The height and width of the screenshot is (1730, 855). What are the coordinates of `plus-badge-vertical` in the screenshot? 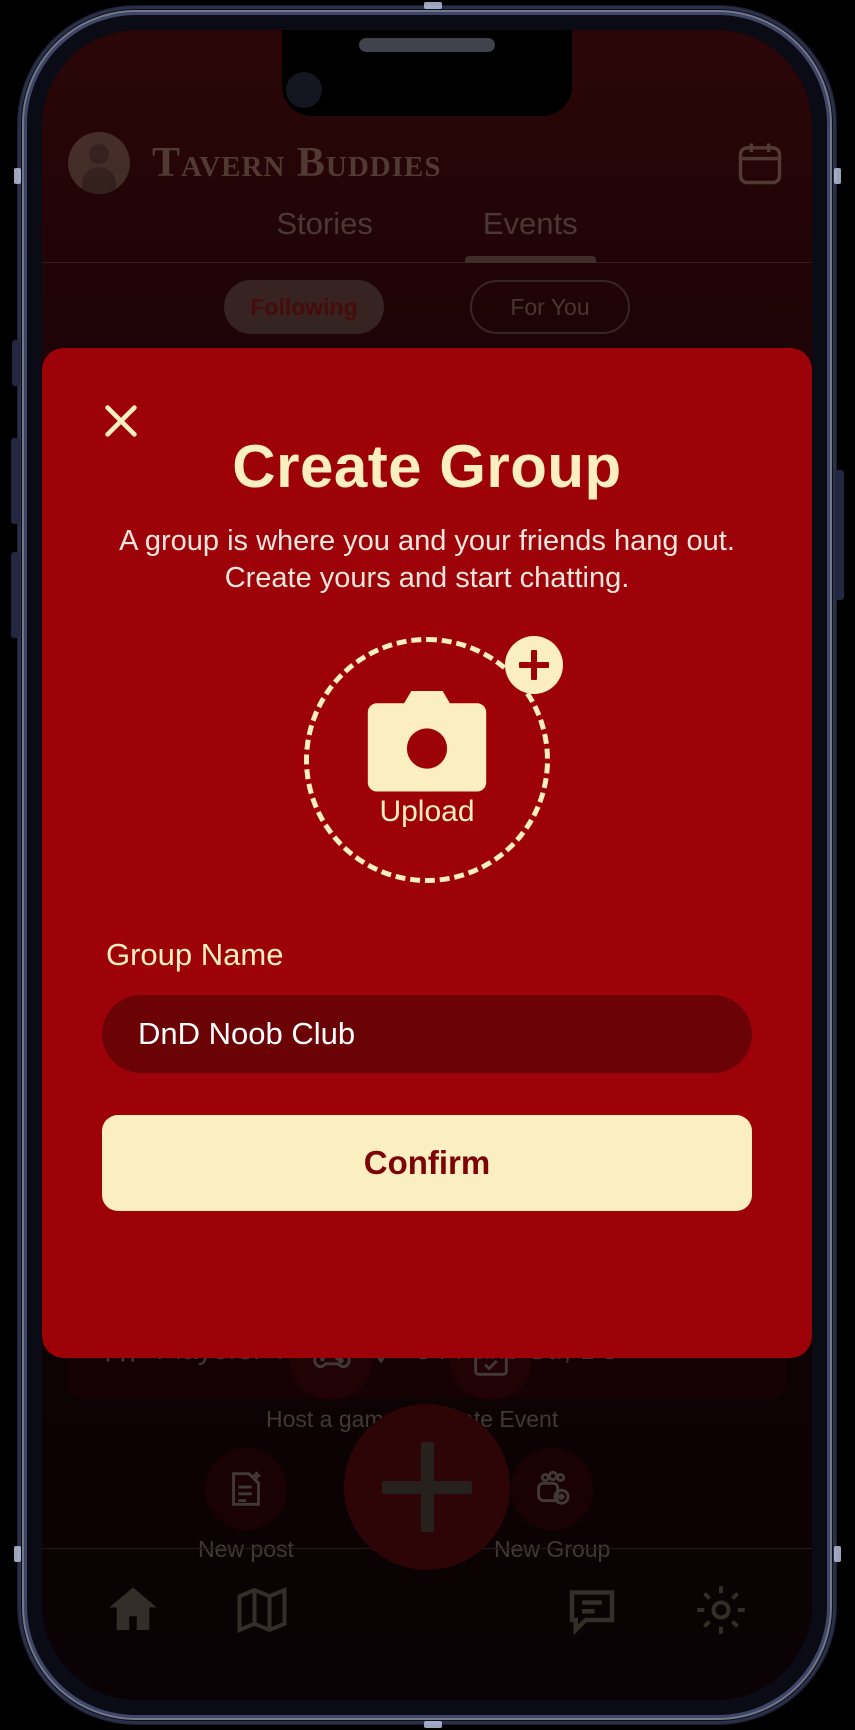 It's located at (534, 665).